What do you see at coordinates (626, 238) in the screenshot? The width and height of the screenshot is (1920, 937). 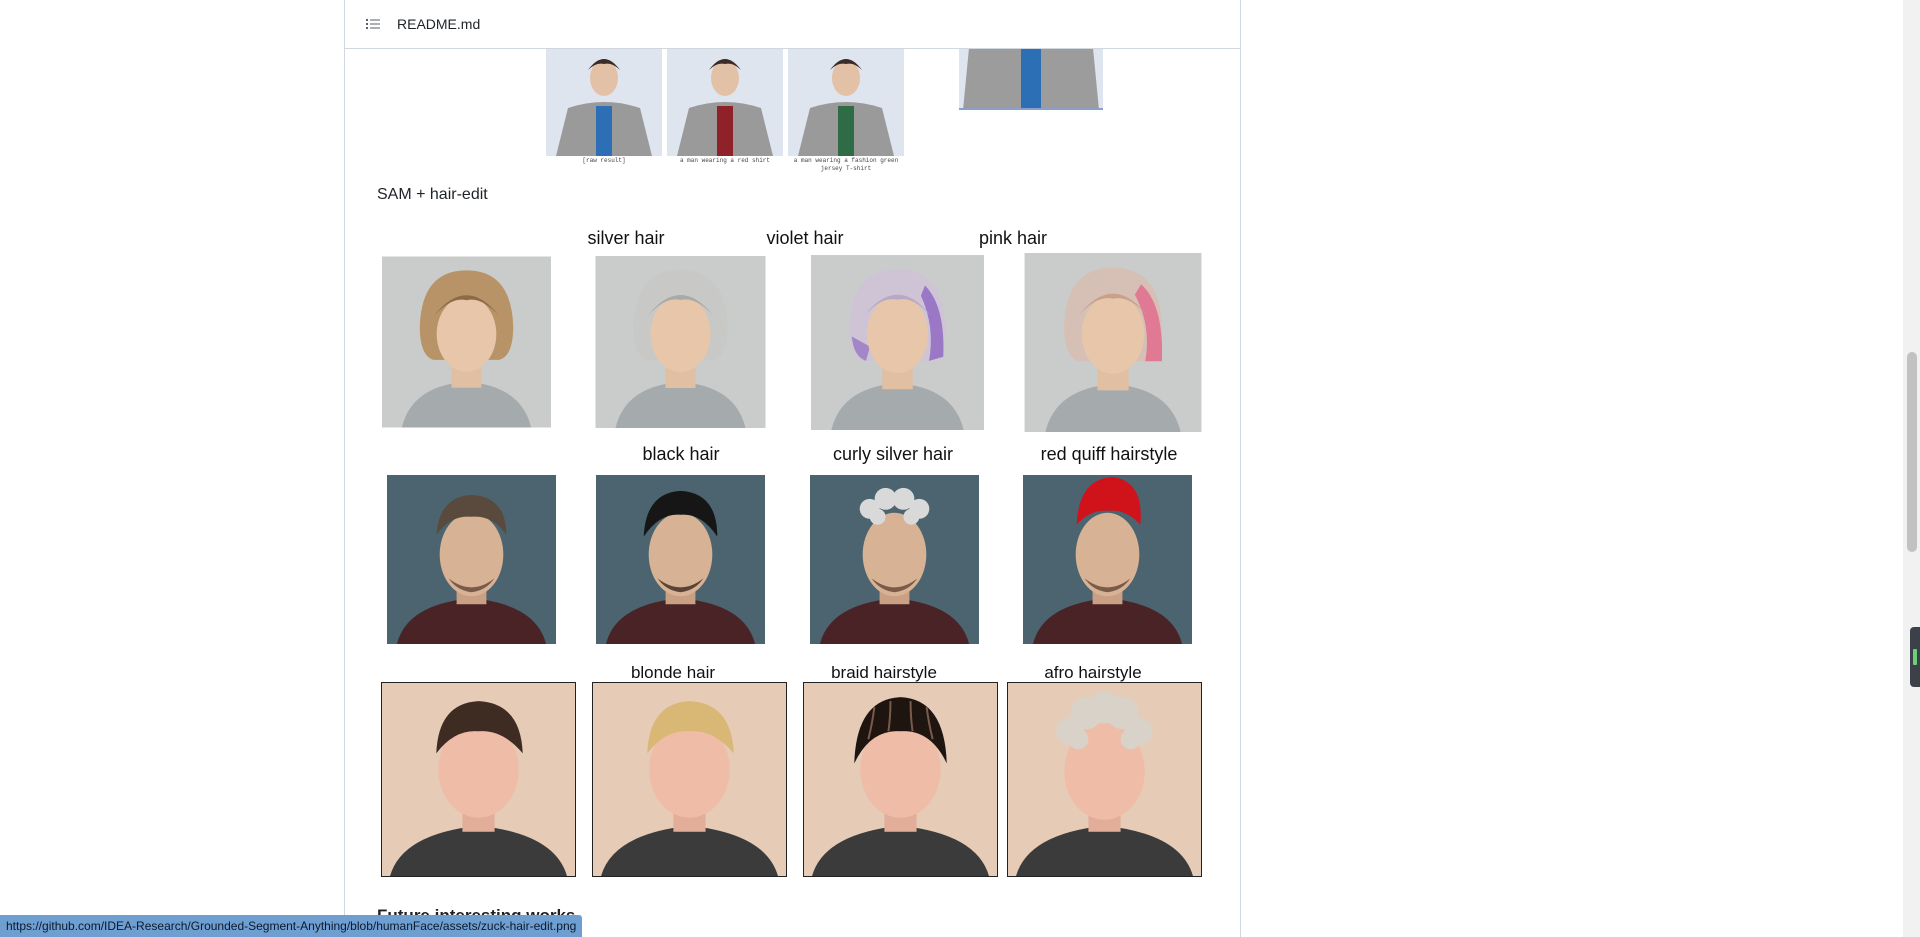 I see `label-silver-hair: silver hair` at bounding box center [626, 238].